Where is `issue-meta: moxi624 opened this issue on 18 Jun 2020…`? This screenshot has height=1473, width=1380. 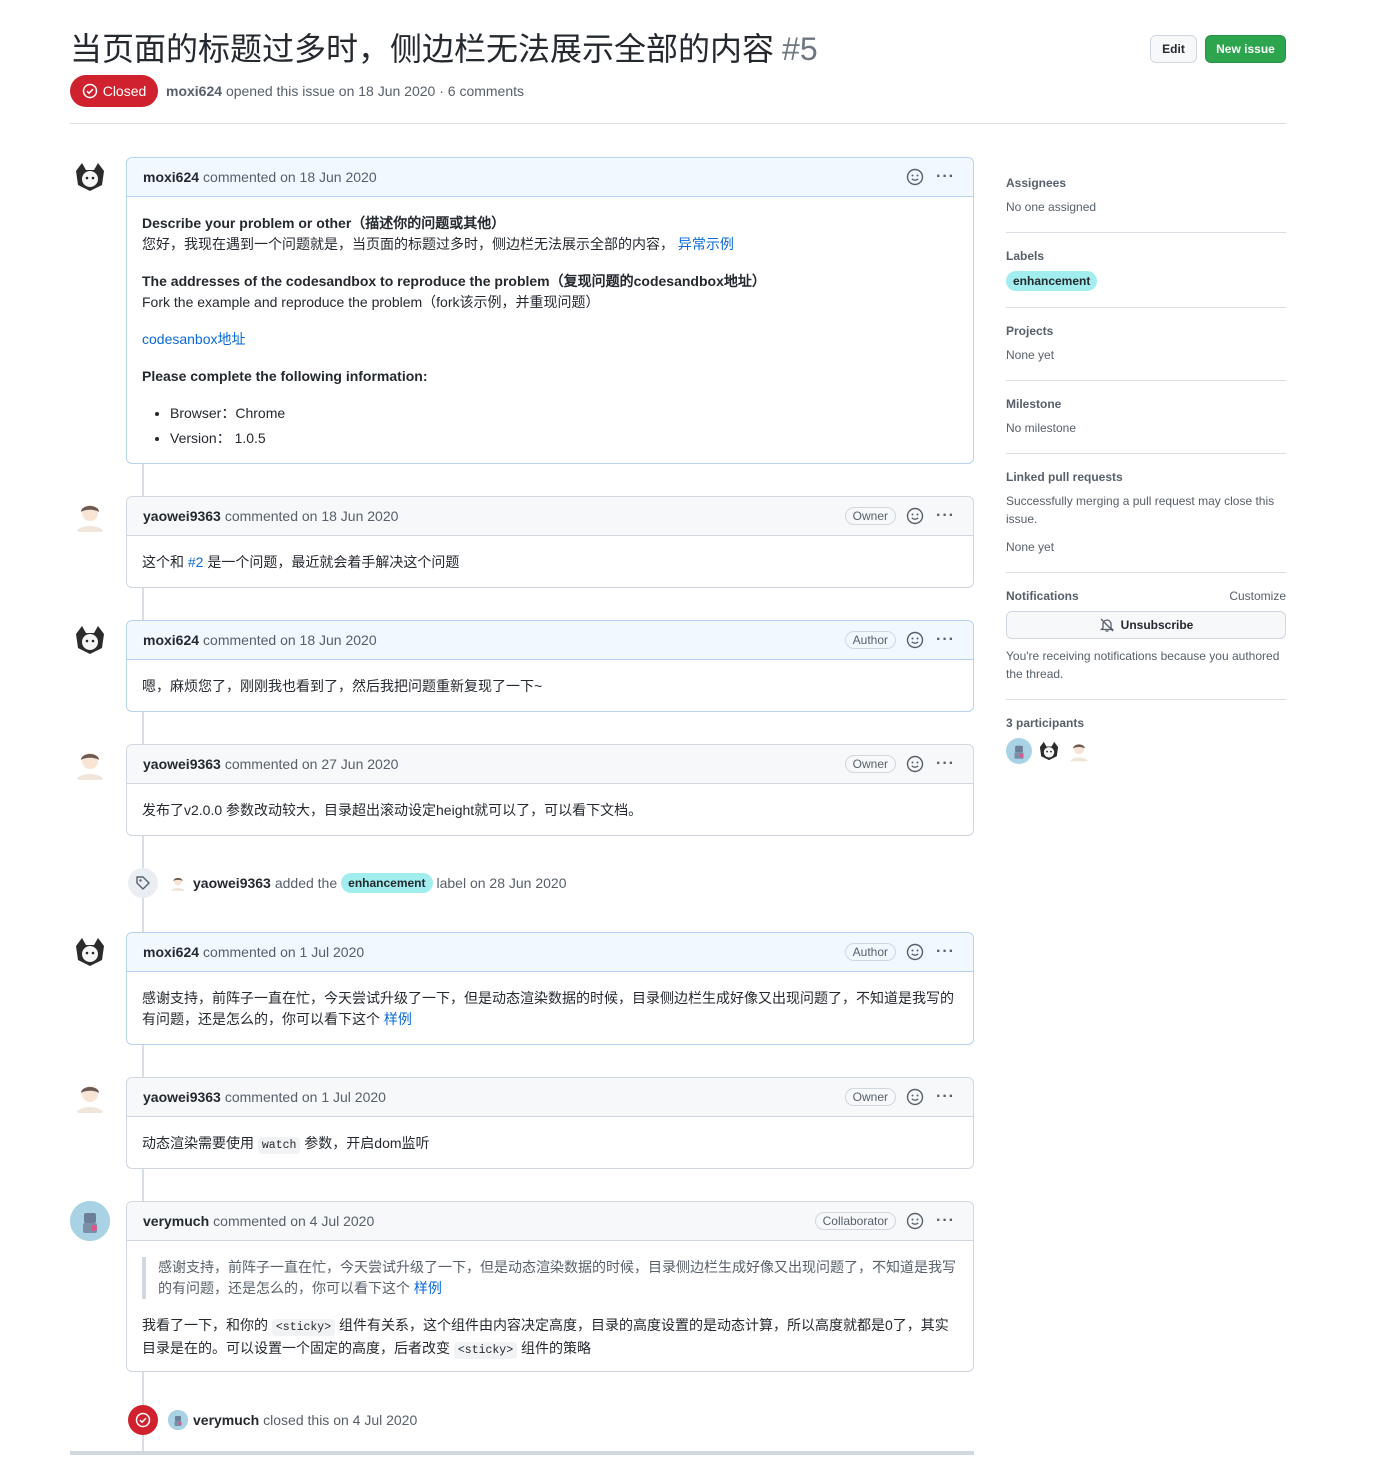
issue-meta: moxi624 opened this issue on 18 Jun 2020… is located at coordinates (345, 91).